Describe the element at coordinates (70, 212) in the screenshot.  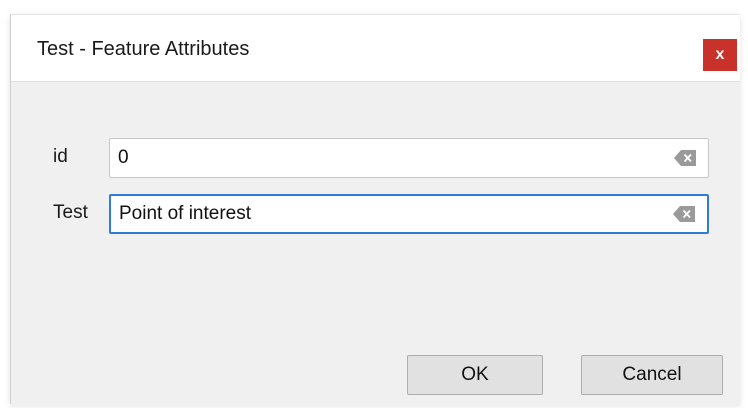
I see `test-label: Test` at that location.